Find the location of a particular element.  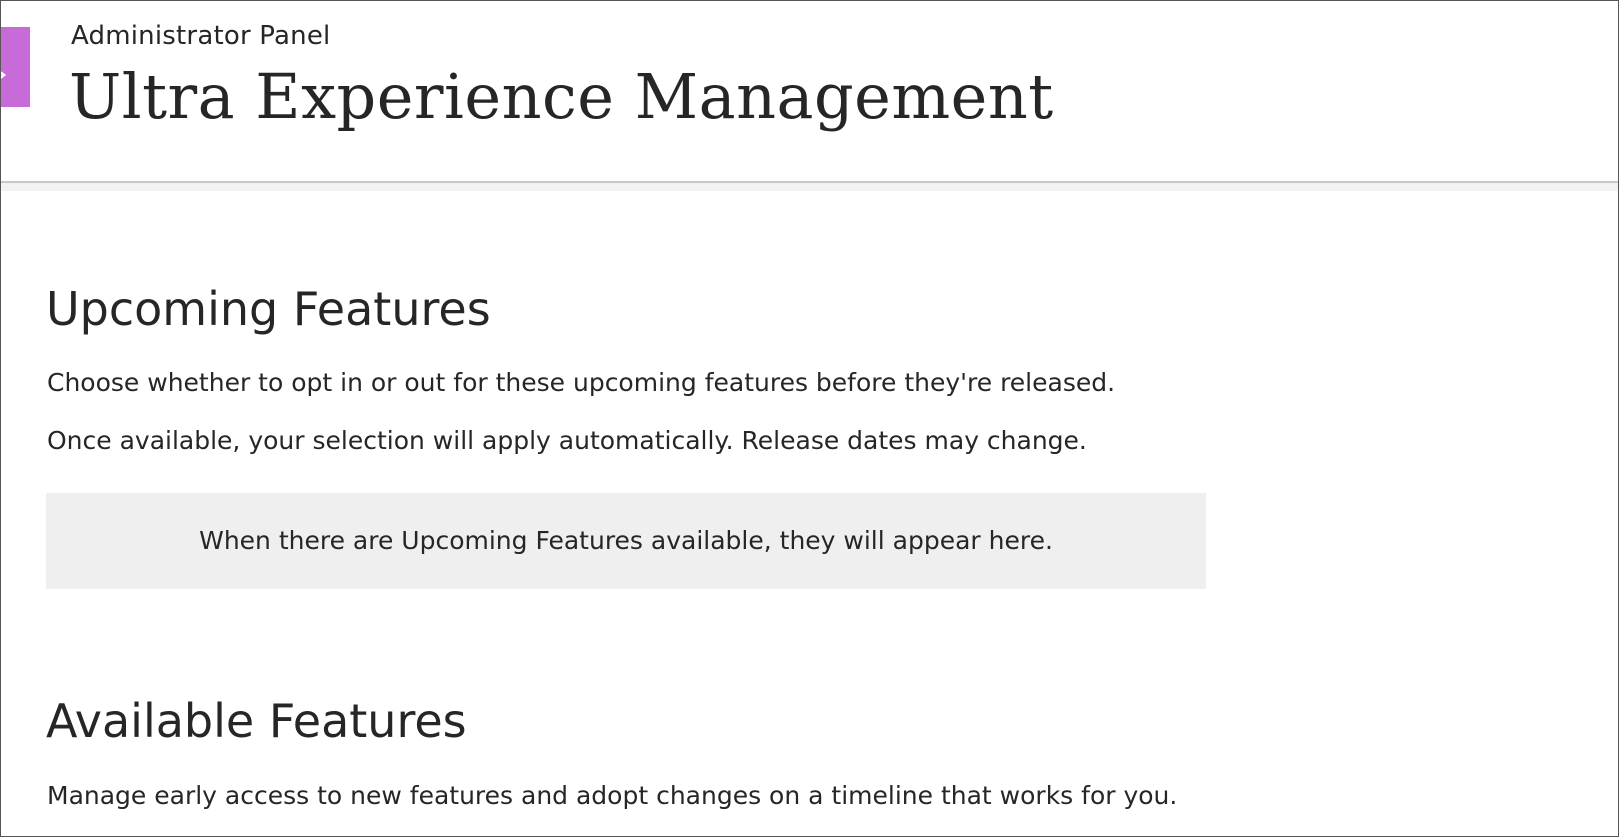

available-features-heading: Available Features is located at coordinates (256, 721).